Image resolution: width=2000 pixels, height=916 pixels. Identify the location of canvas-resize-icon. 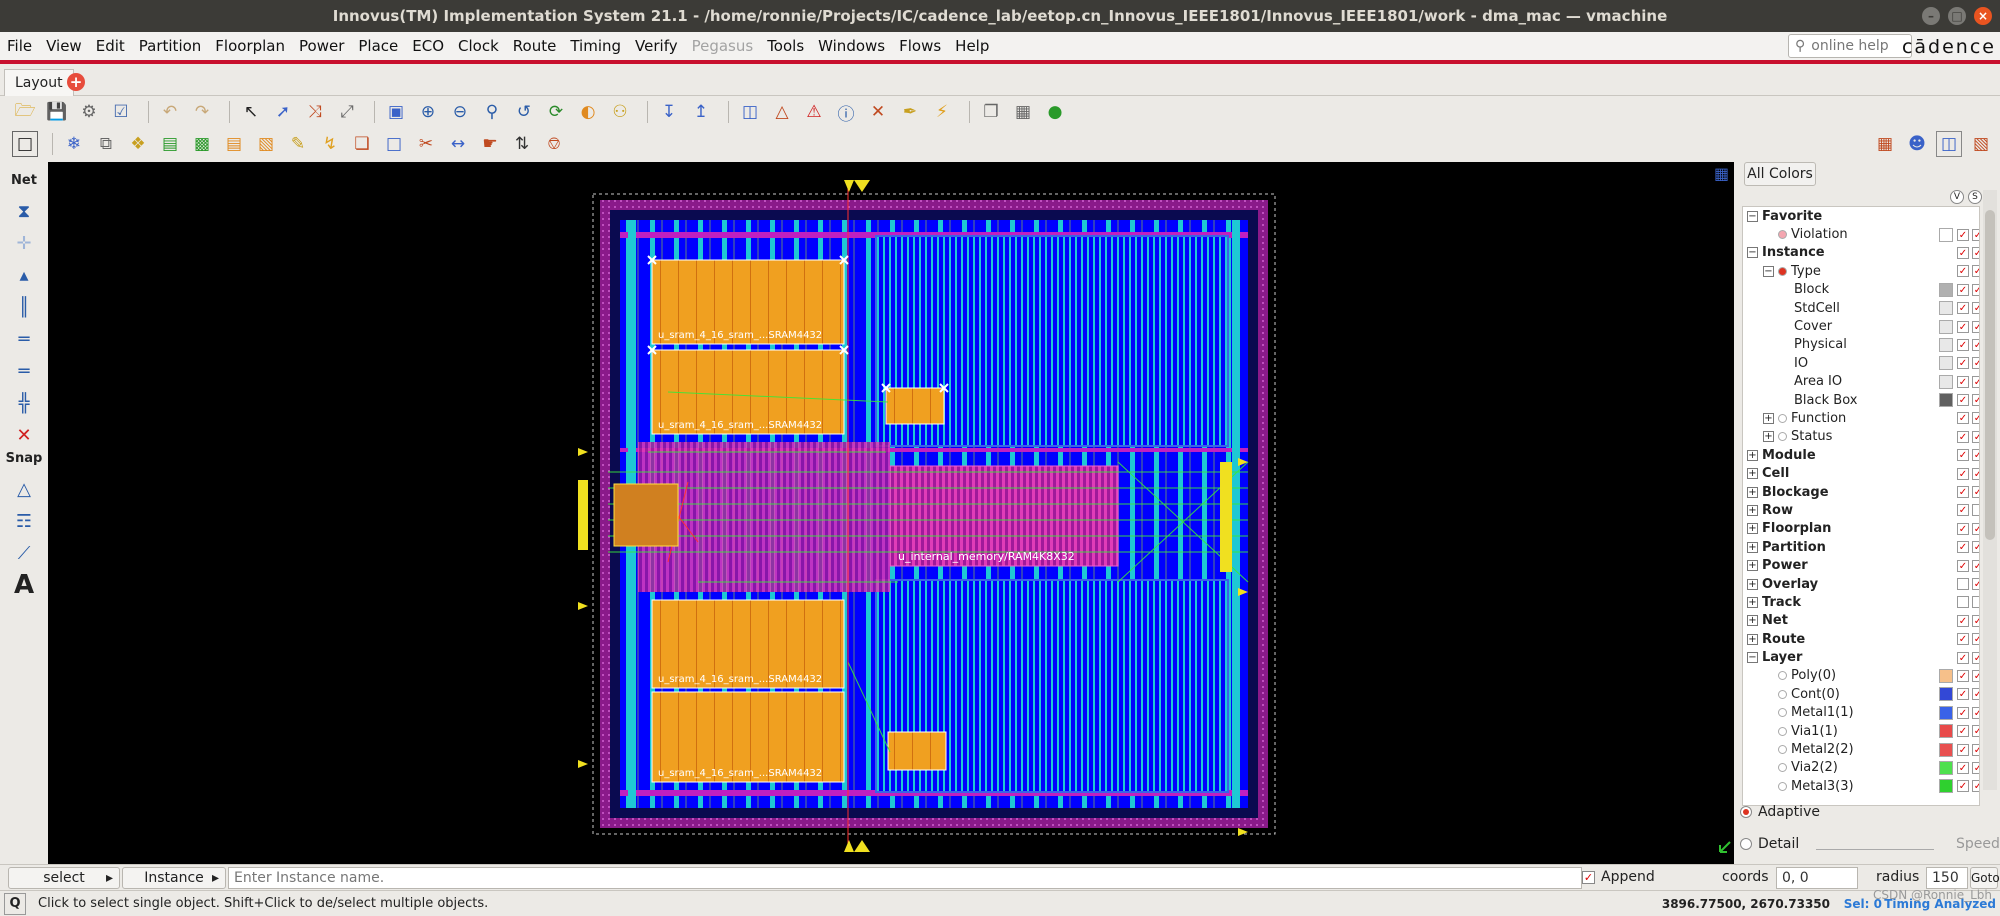
(1725, 847).